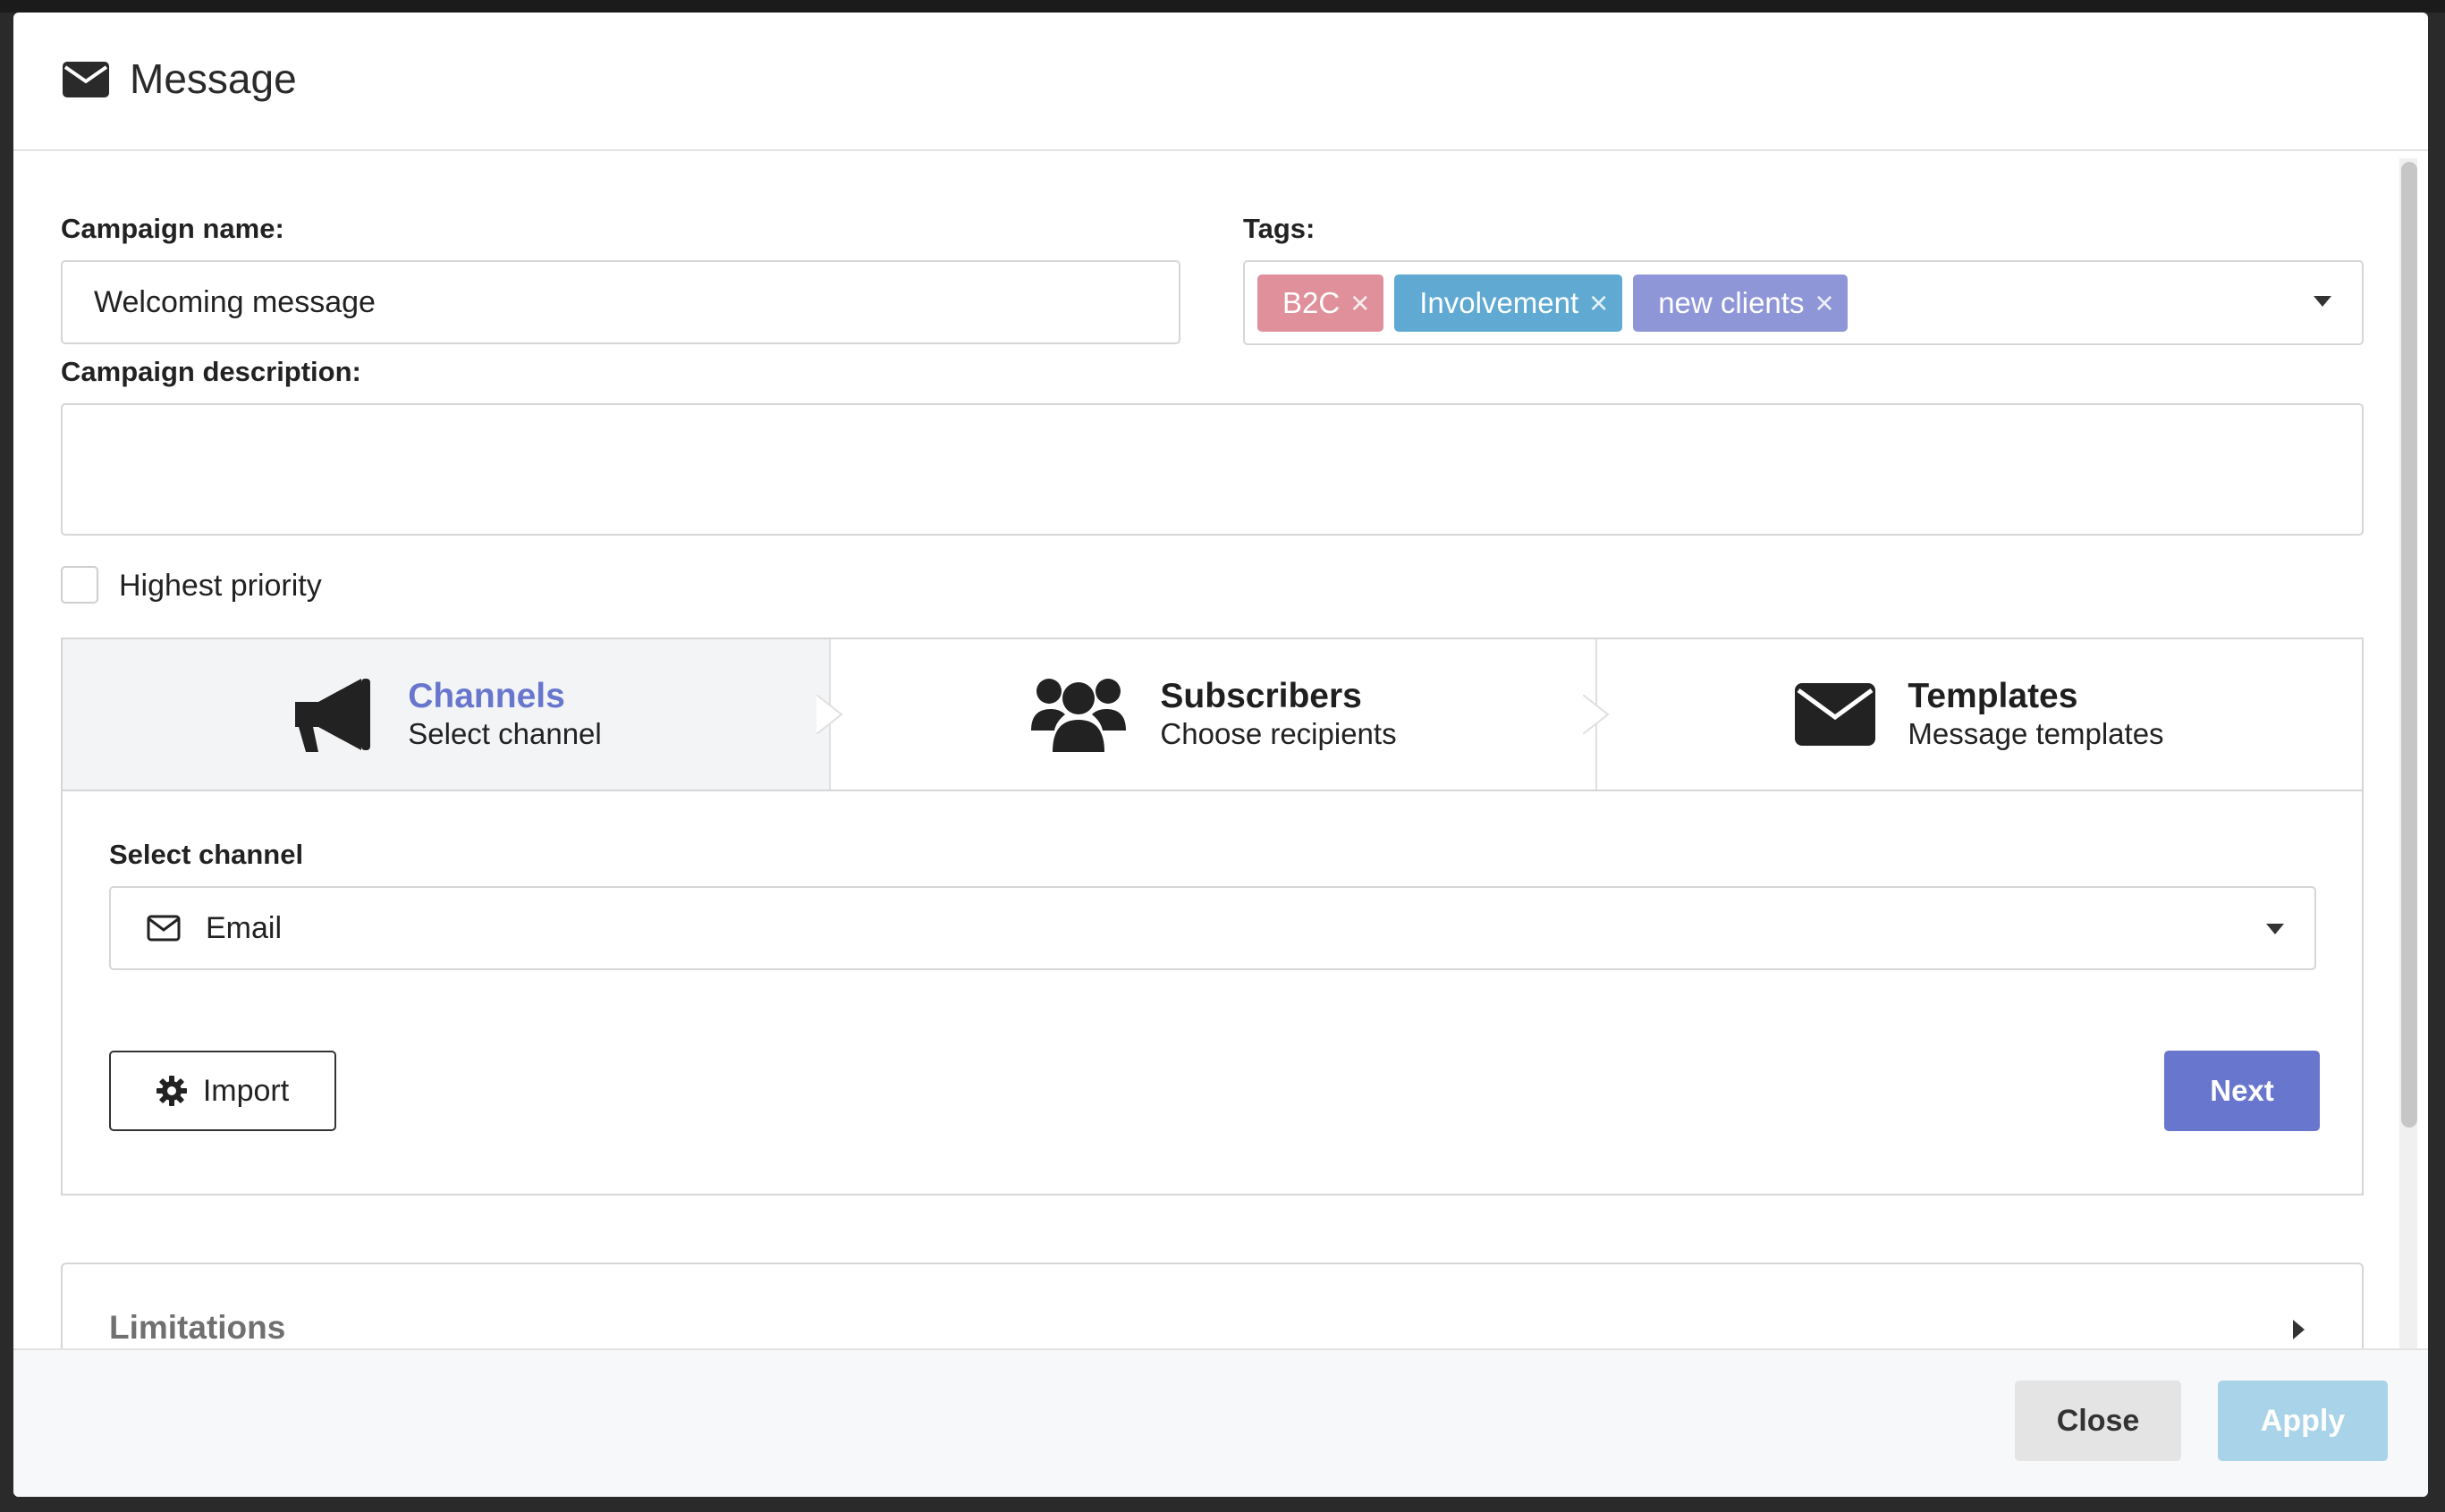  What do you see at coordinates (172, 229) in the screenshot?
I see `campaign-name-label: Campaign name:` at bounding box center [172, 229].